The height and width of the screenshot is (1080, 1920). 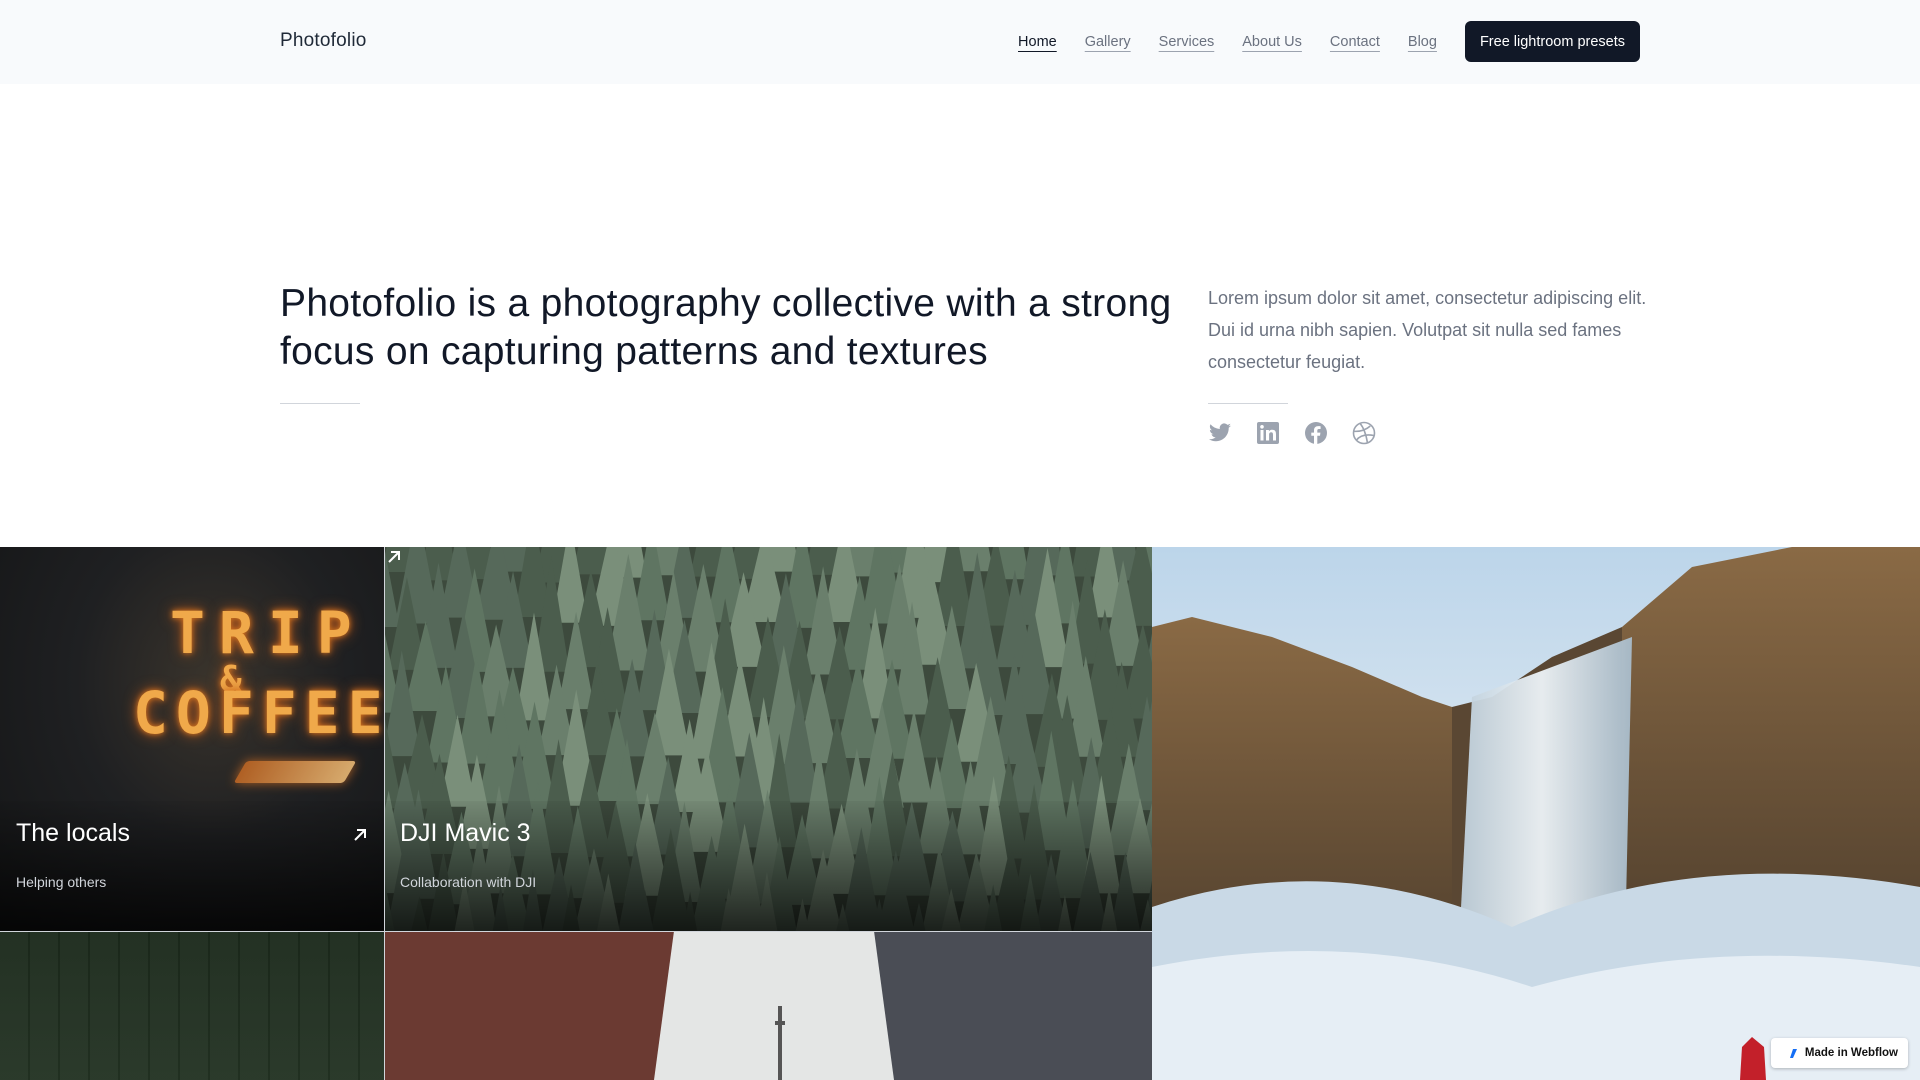 I want to click on nav-link-home: Home, so click(x=1037, y=42).